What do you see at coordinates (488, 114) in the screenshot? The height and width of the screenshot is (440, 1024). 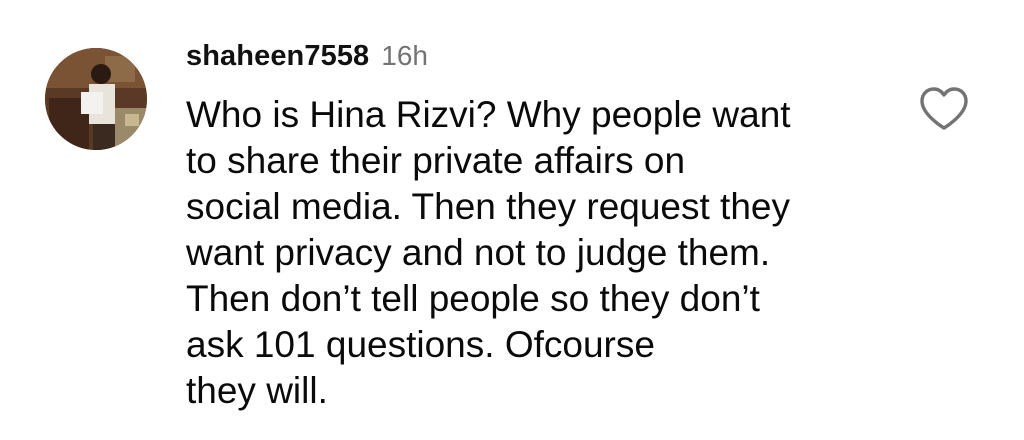 I see `comment-line: Who is Hina Rizvi? Why people want` at bounding box center [488, 114].